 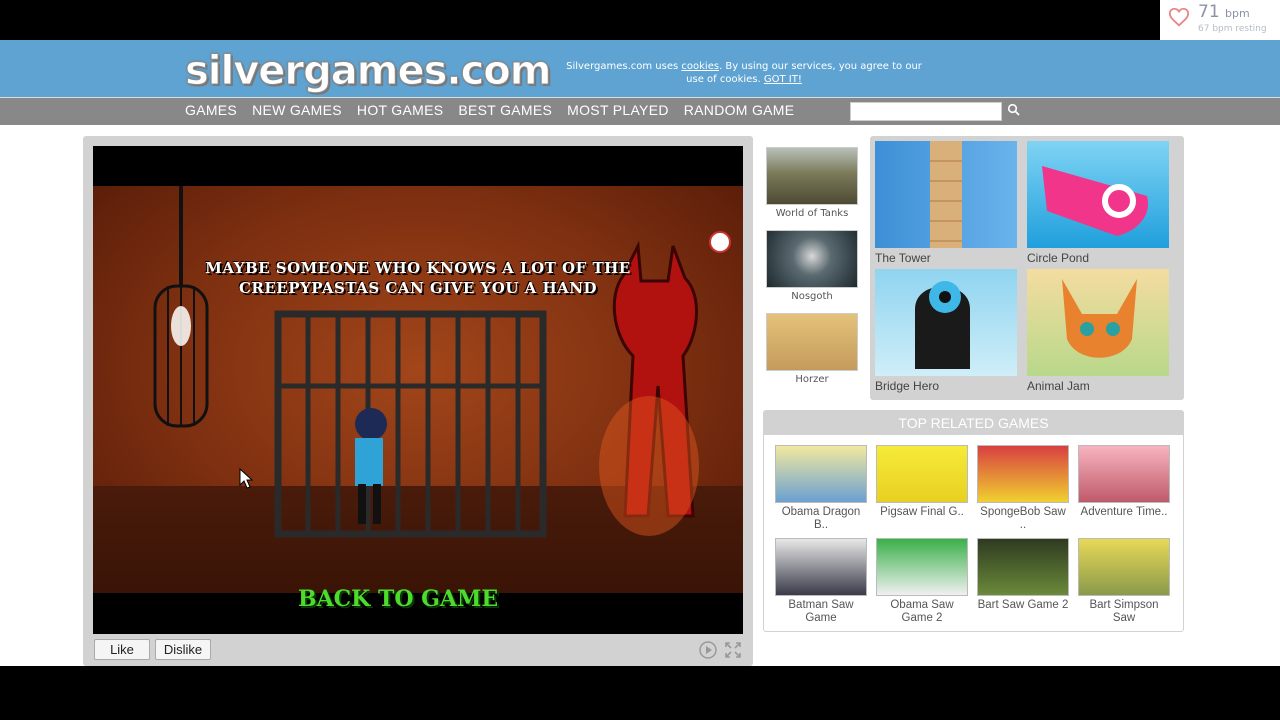 What do you see at coordinates (398, 599) in the screenshot?
I see `back-to-game-button: BACK TO GAME` at bounding box center [398, 599].